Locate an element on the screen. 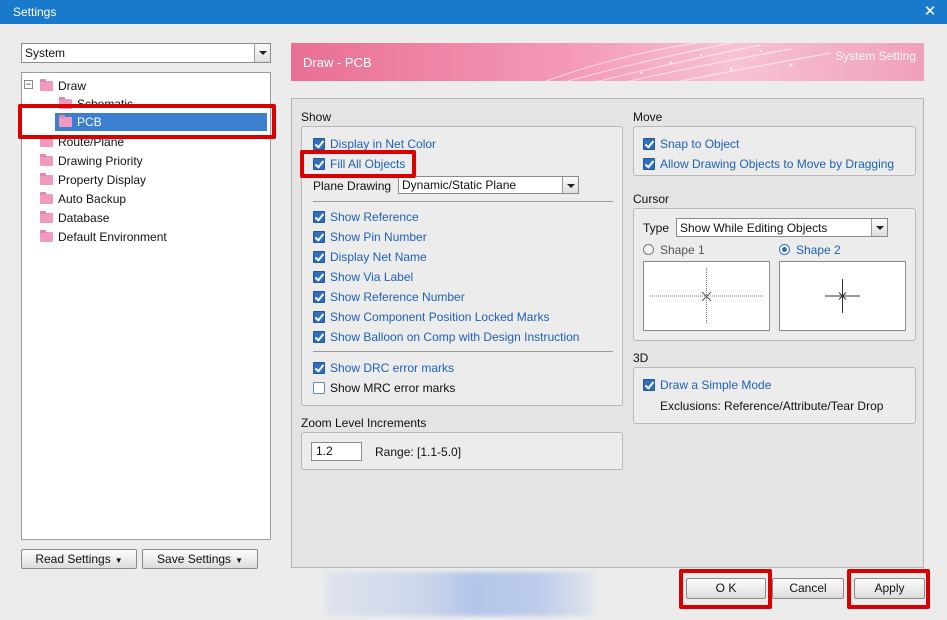 The image size is (947, 620). shape1-label: Shape 1 is located at coordinates (682, 250).